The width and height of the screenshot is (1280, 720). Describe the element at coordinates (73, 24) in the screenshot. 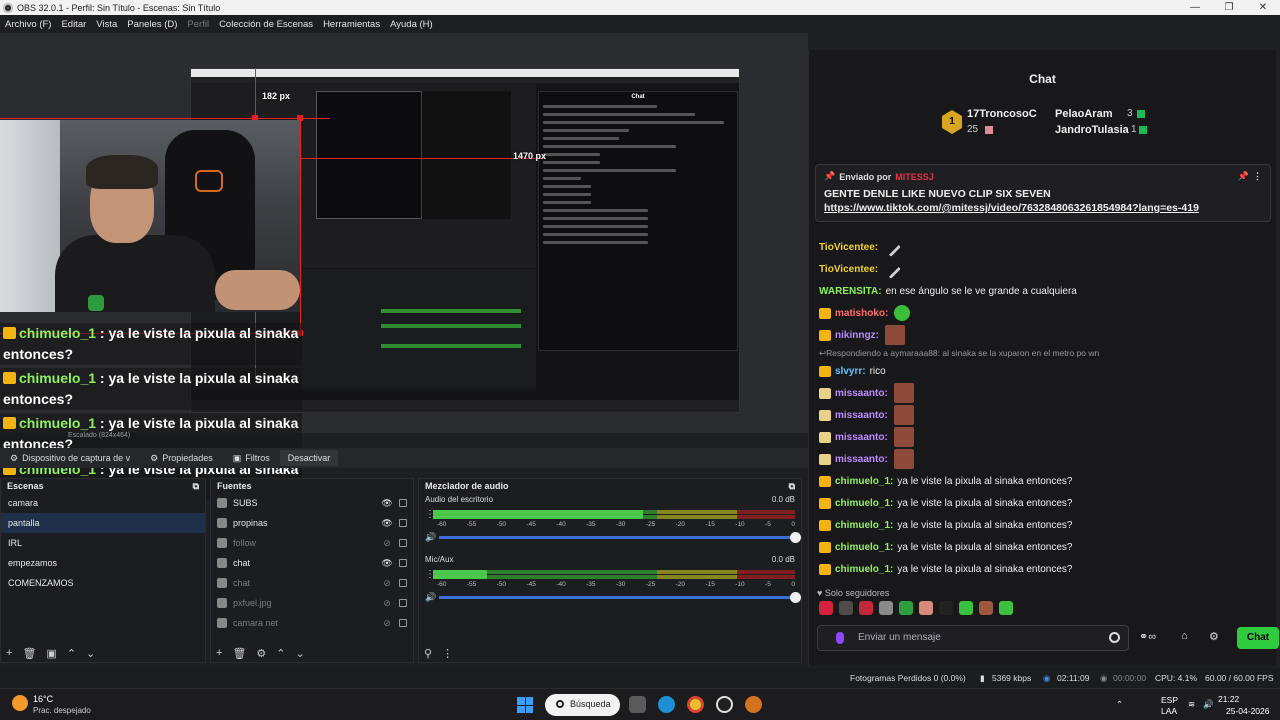

I see `menu-editar: Editar` at that location.